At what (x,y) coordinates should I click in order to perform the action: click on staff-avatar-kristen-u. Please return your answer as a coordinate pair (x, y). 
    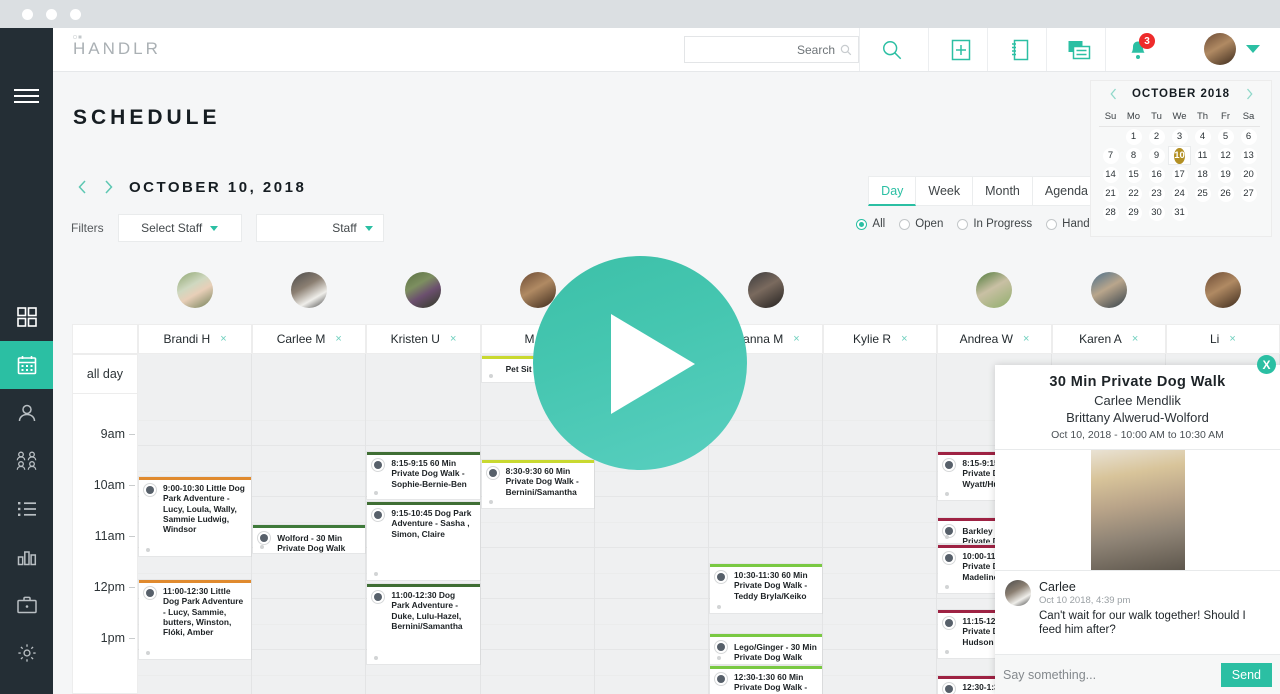
    Looking at the image, I should click on (423, 290).